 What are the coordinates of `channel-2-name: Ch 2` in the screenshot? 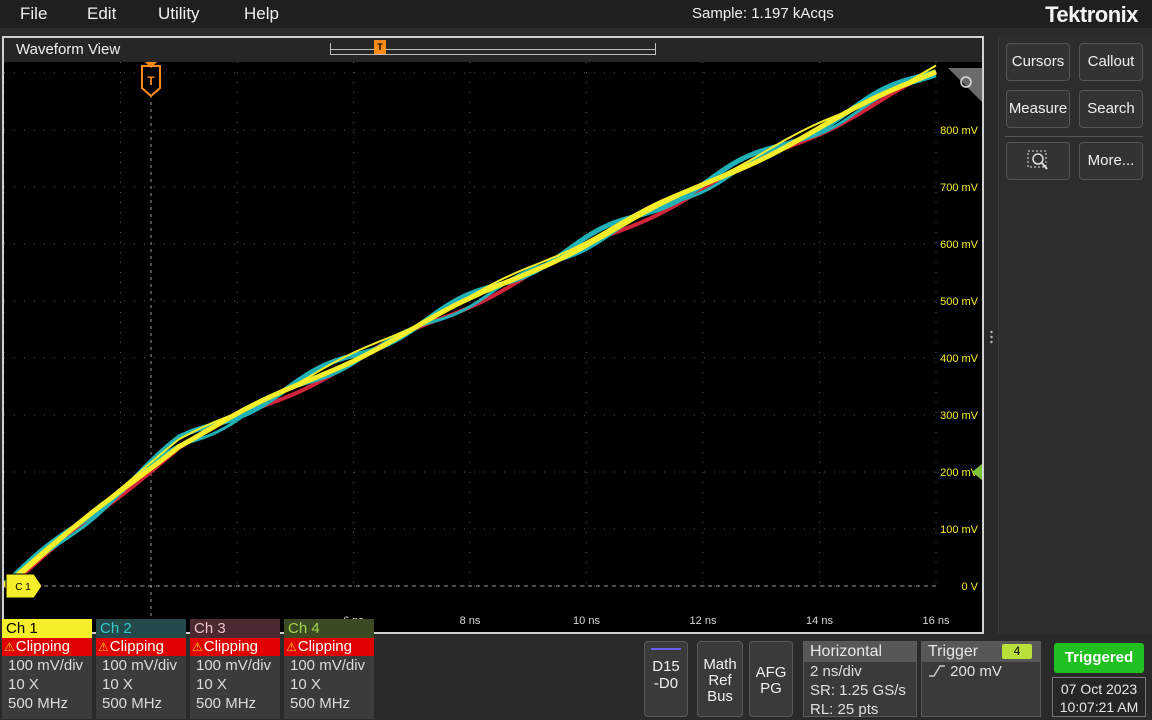 It's located at (141, 628).